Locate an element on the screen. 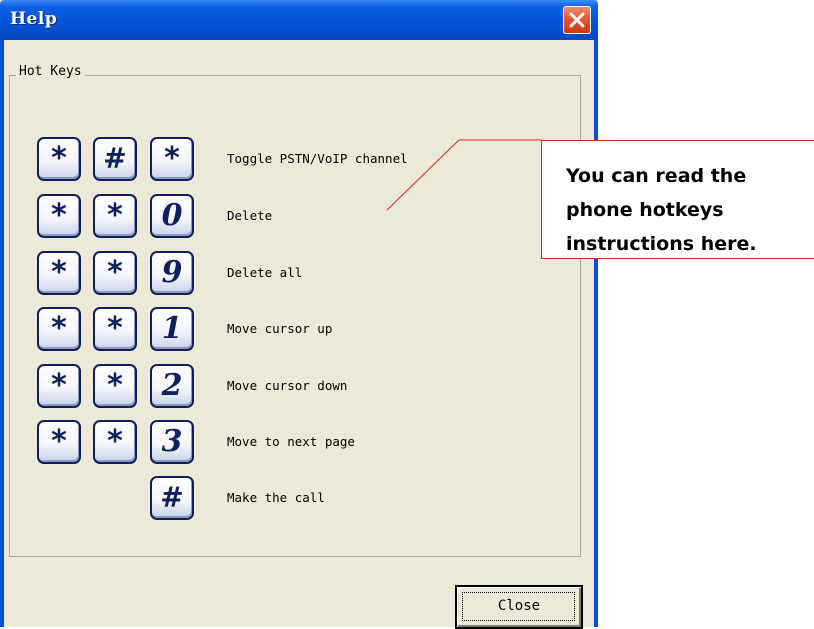 This screenshot has height=629, width=814. callout-line-2: phone hotkeys is located at coordinates (645, 210).